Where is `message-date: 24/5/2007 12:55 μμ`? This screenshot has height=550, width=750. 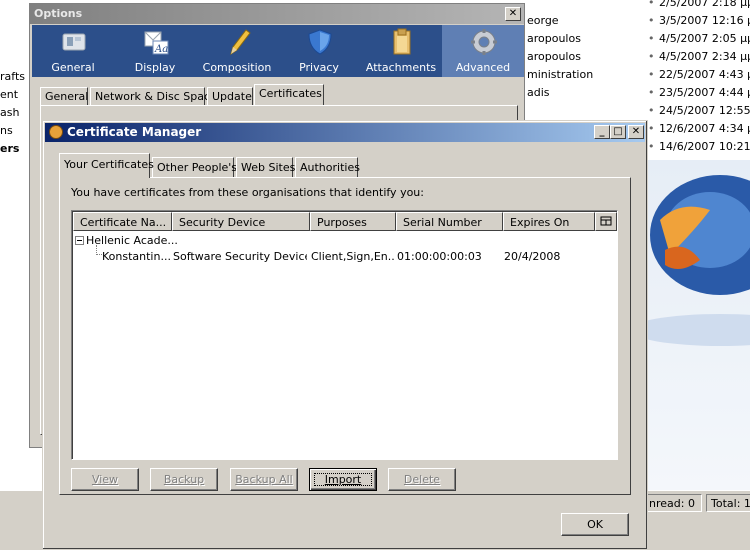
message-date: 24/5/2007 12:55 μμ is located at coordinates (704, 110).